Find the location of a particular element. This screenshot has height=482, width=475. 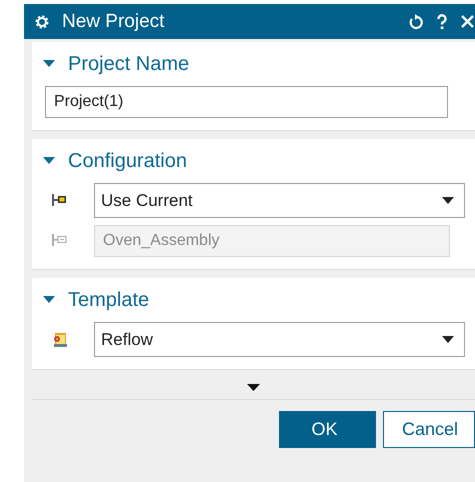

dropdown: Reflow is located at coordinates (279, 339).